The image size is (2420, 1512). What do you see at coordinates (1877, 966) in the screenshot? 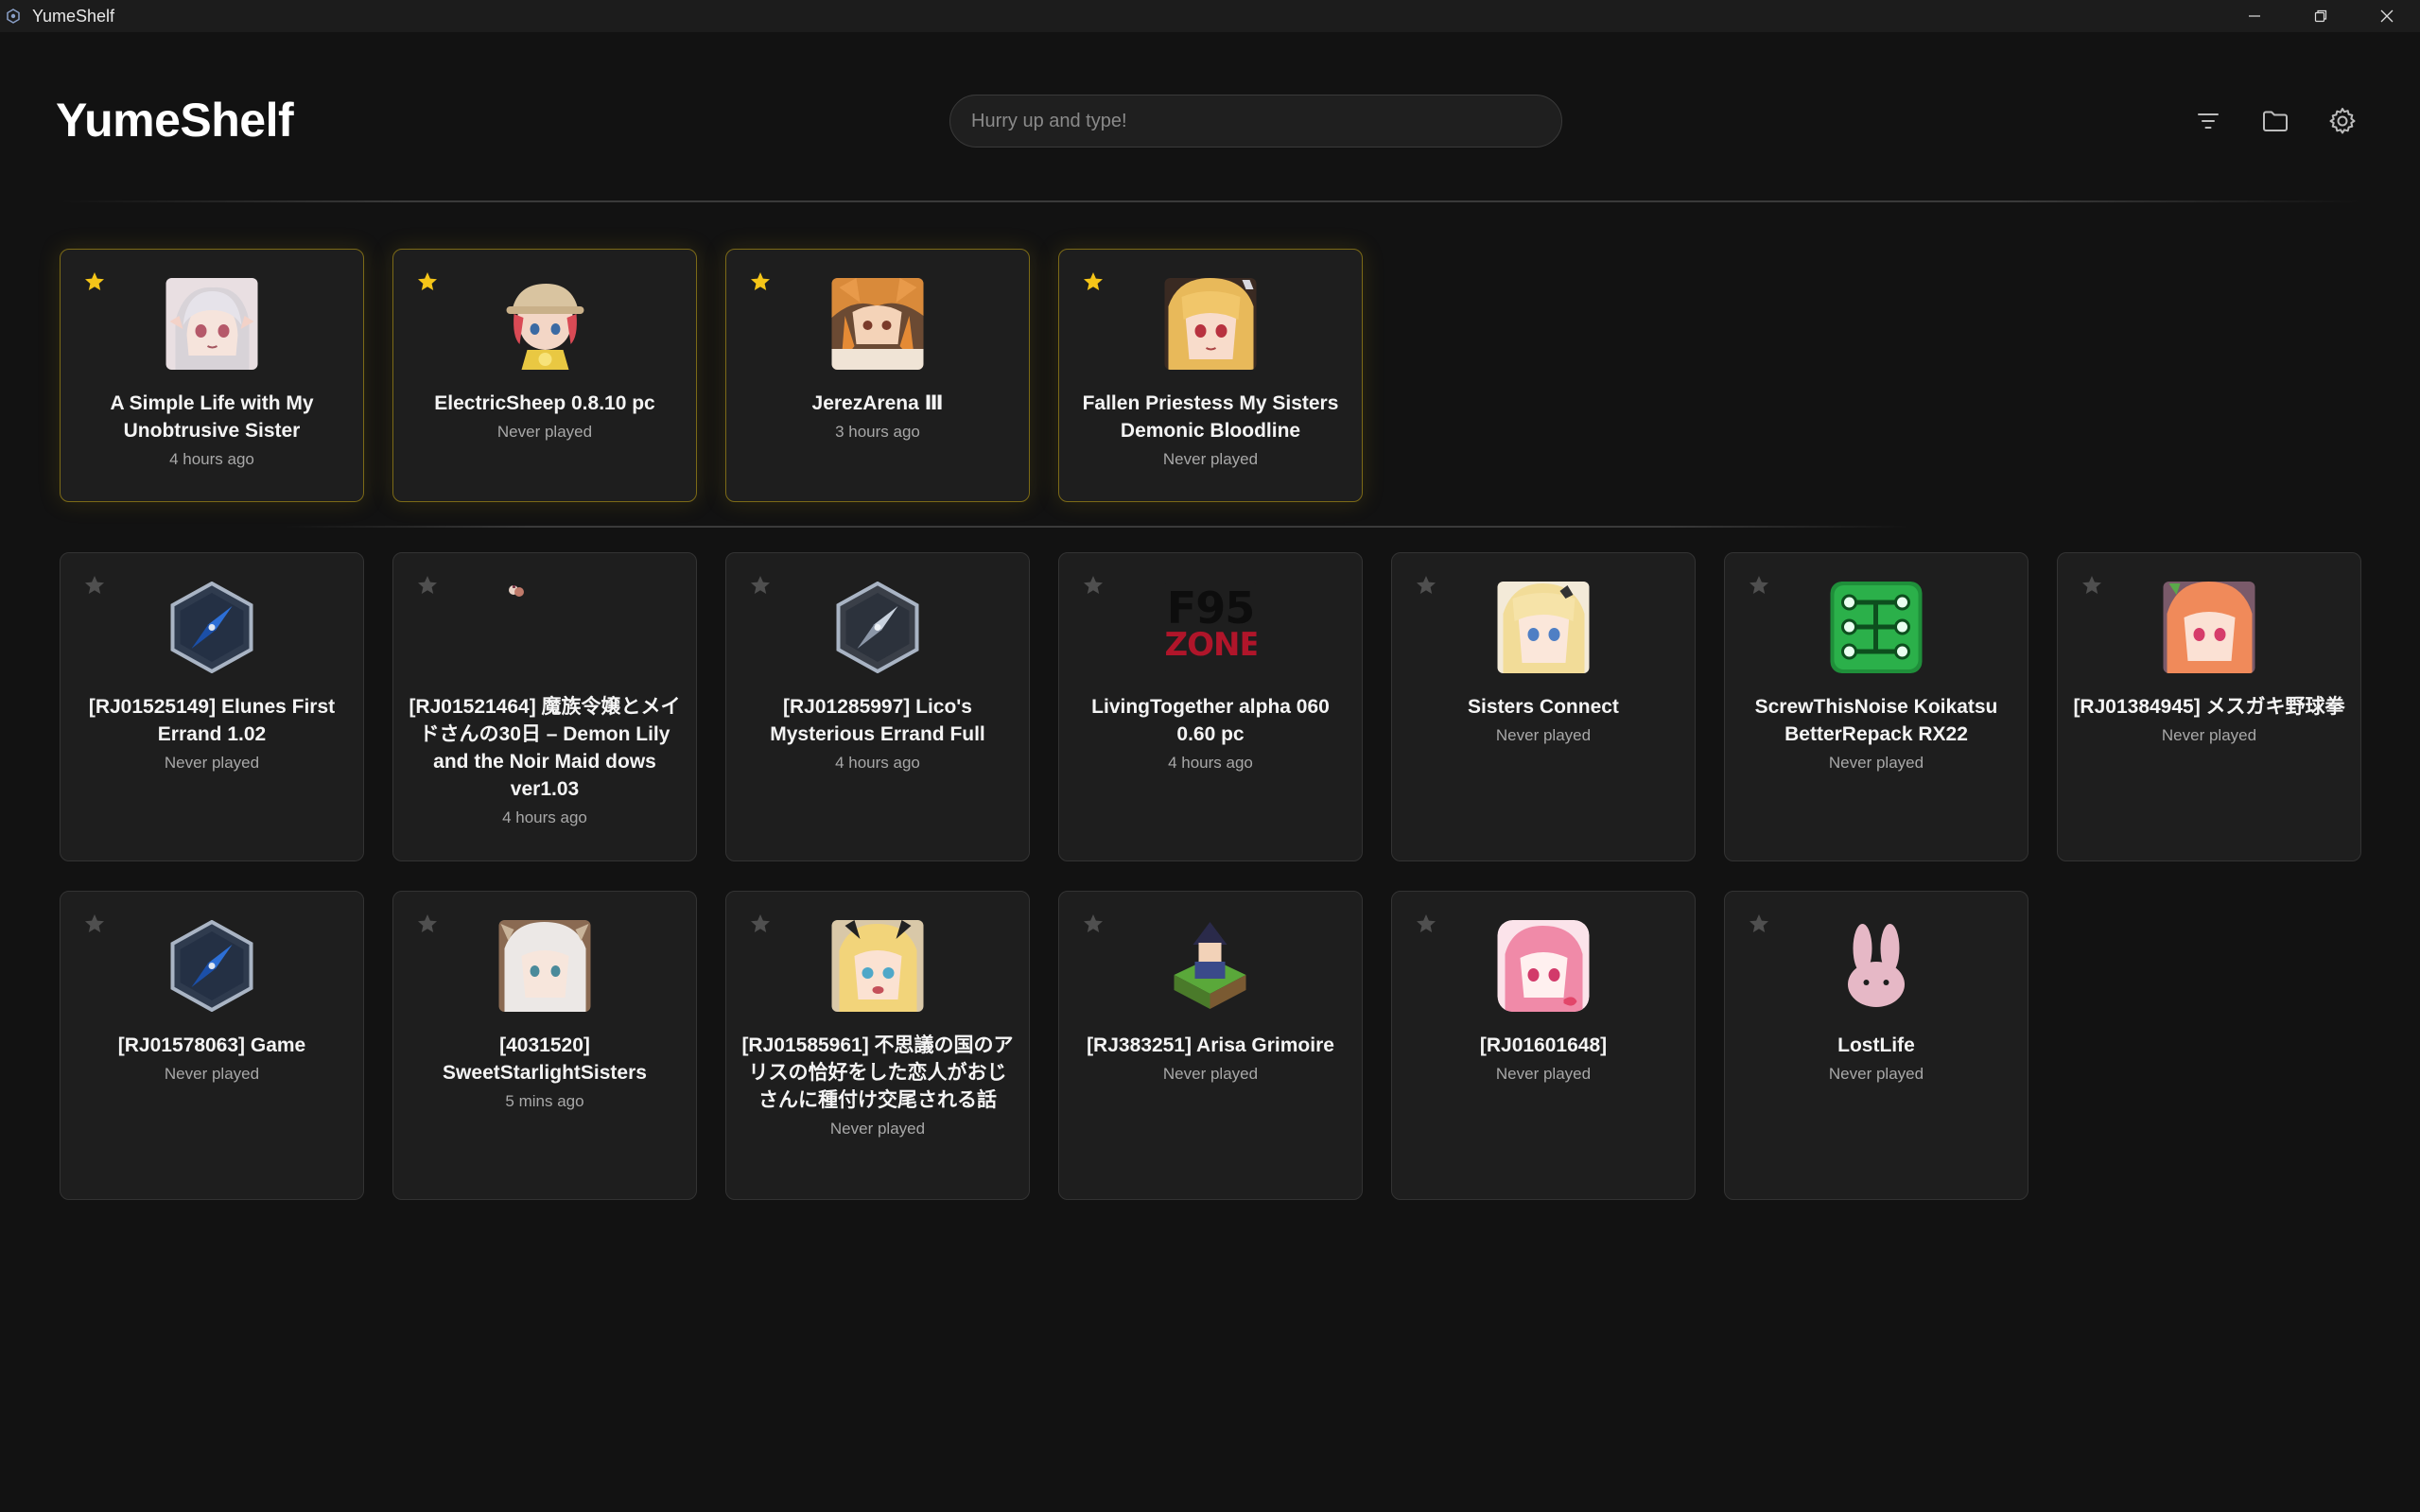
I see `bunny-icon` at bounding box center [1877, 966].